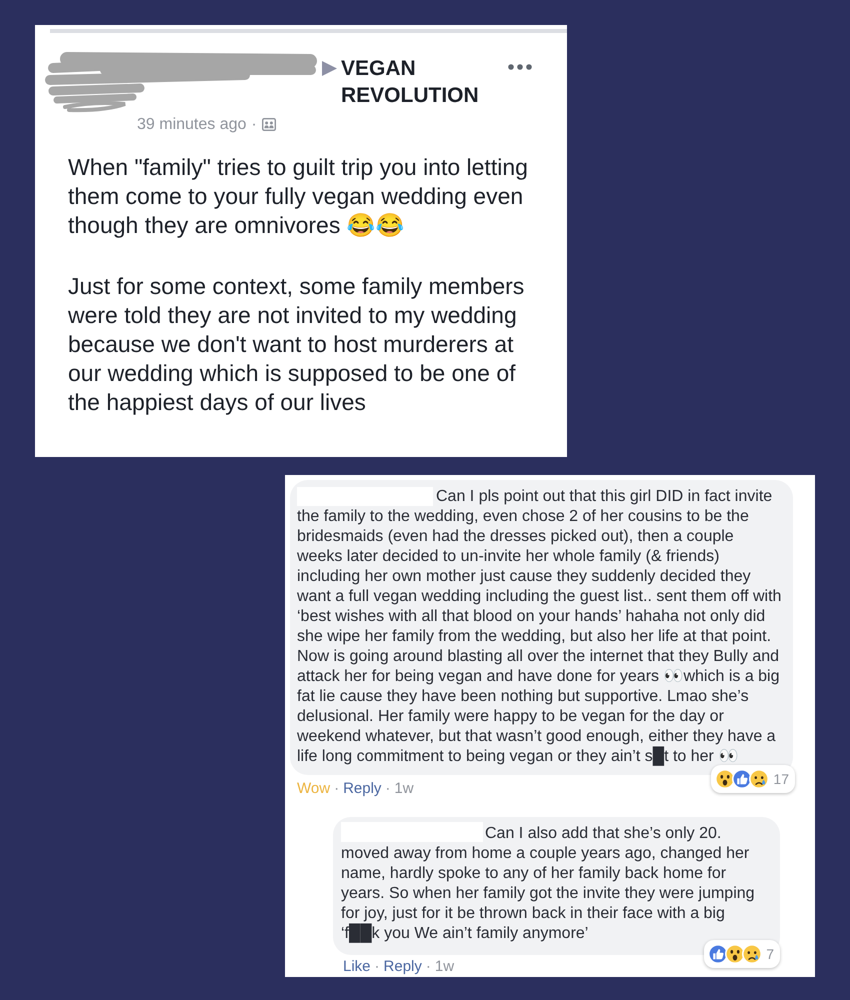 This screenshot has width=850, height=1000. What do you see at coordinates (191, 124) in the screenshot?
I see `timestamp: 39 minutes ago` at bounding box center [191, 124].